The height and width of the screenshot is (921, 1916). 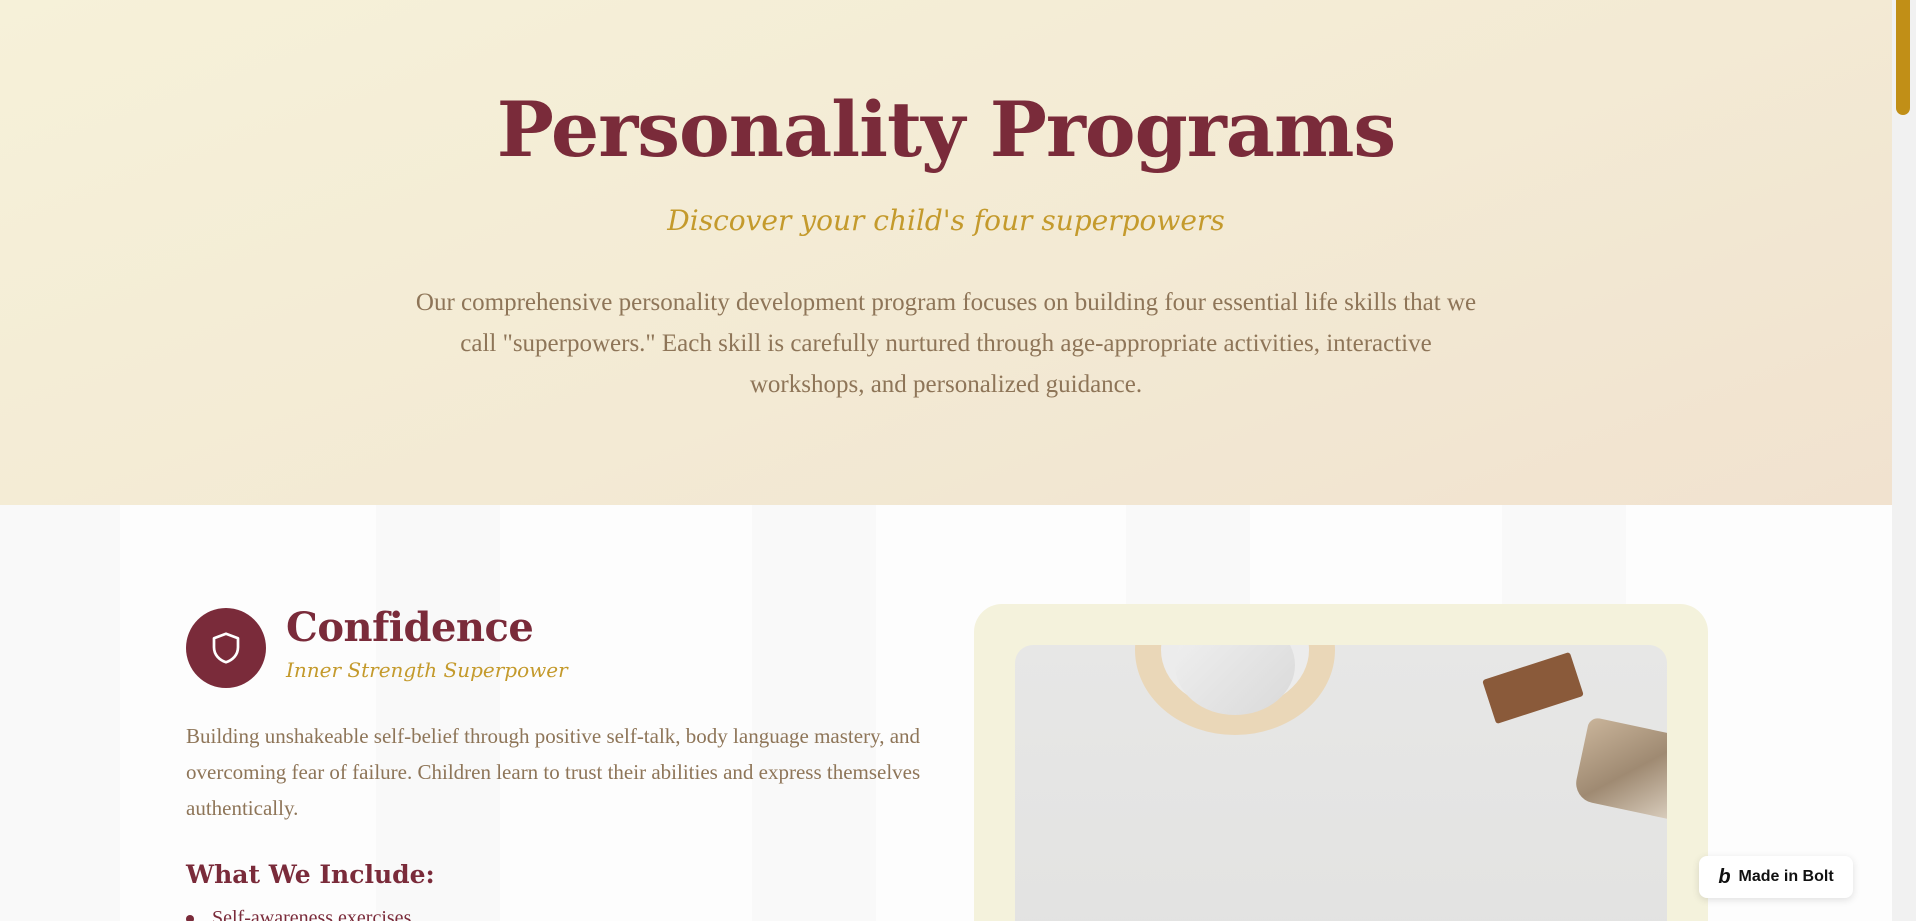 I want to click on bullet-icon, so click(x=190, y=918).